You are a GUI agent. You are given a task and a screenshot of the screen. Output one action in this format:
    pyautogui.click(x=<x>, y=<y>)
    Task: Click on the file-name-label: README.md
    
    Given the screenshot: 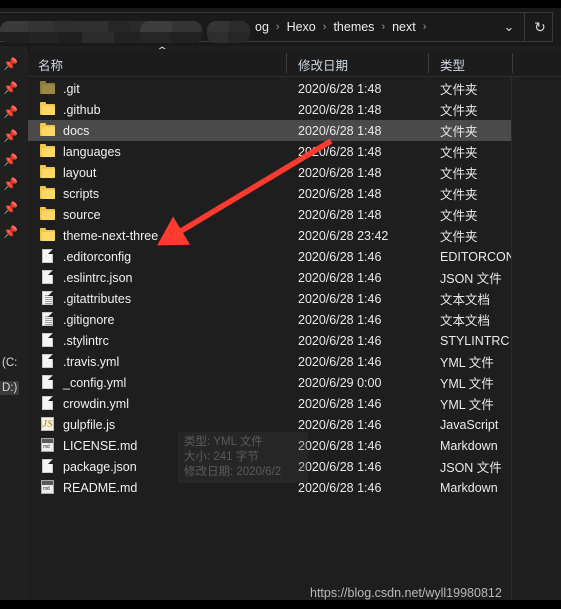 What is the action you would take?
    pyautogui.click(x=100, y=487)
    